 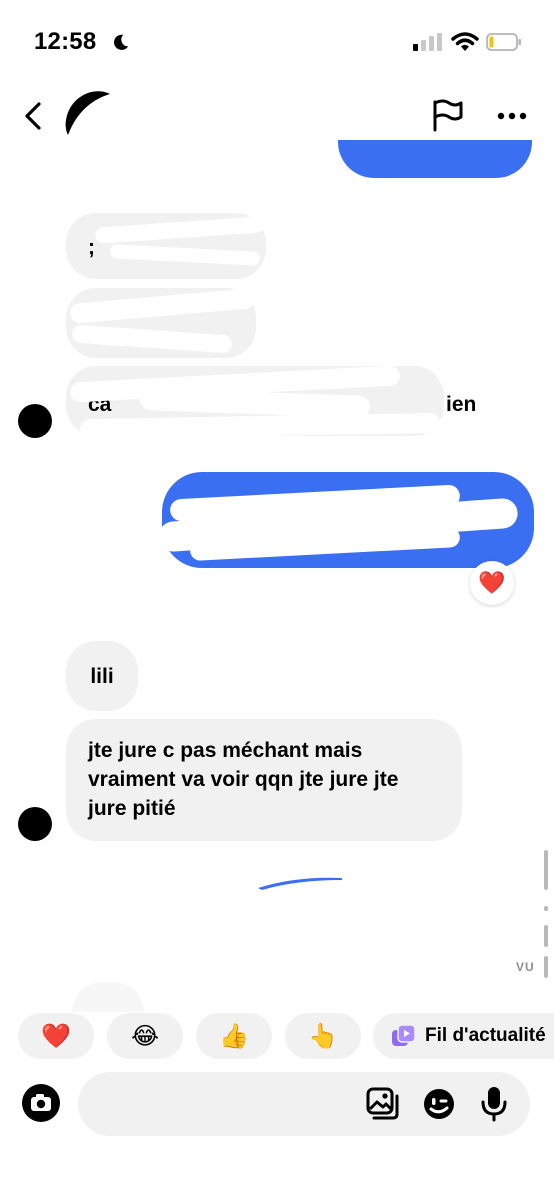 What do you see at coordinates (512, 116) in the screenshot?
I see `more-icon` at bounding box center [512, 116].